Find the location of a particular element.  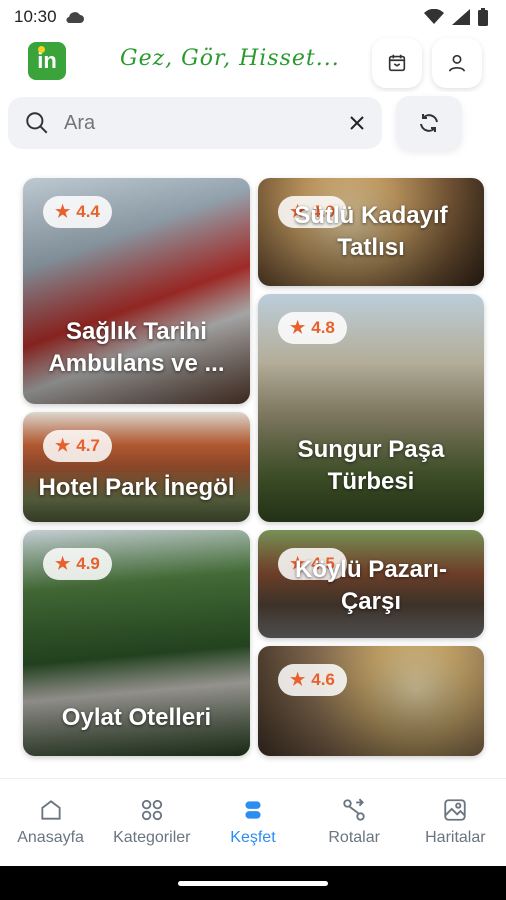

nav-discover: Keşfet is located at coordinates (253, 822).